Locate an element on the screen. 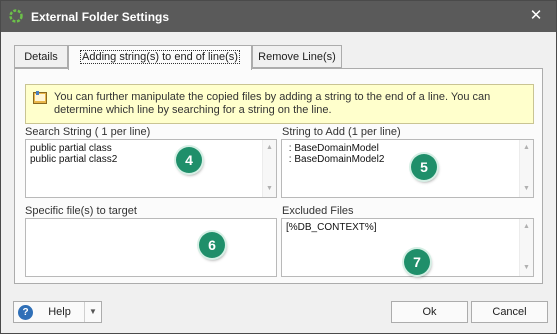 The height and width of the screenshot is (334, 557). cancel-button: Cancel is located at coordinates (509, 312).